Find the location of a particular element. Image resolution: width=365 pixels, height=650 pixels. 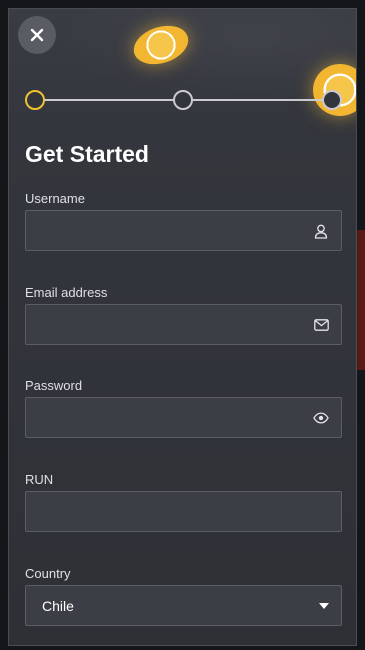

user-icon is located at coordinates (321, 231).